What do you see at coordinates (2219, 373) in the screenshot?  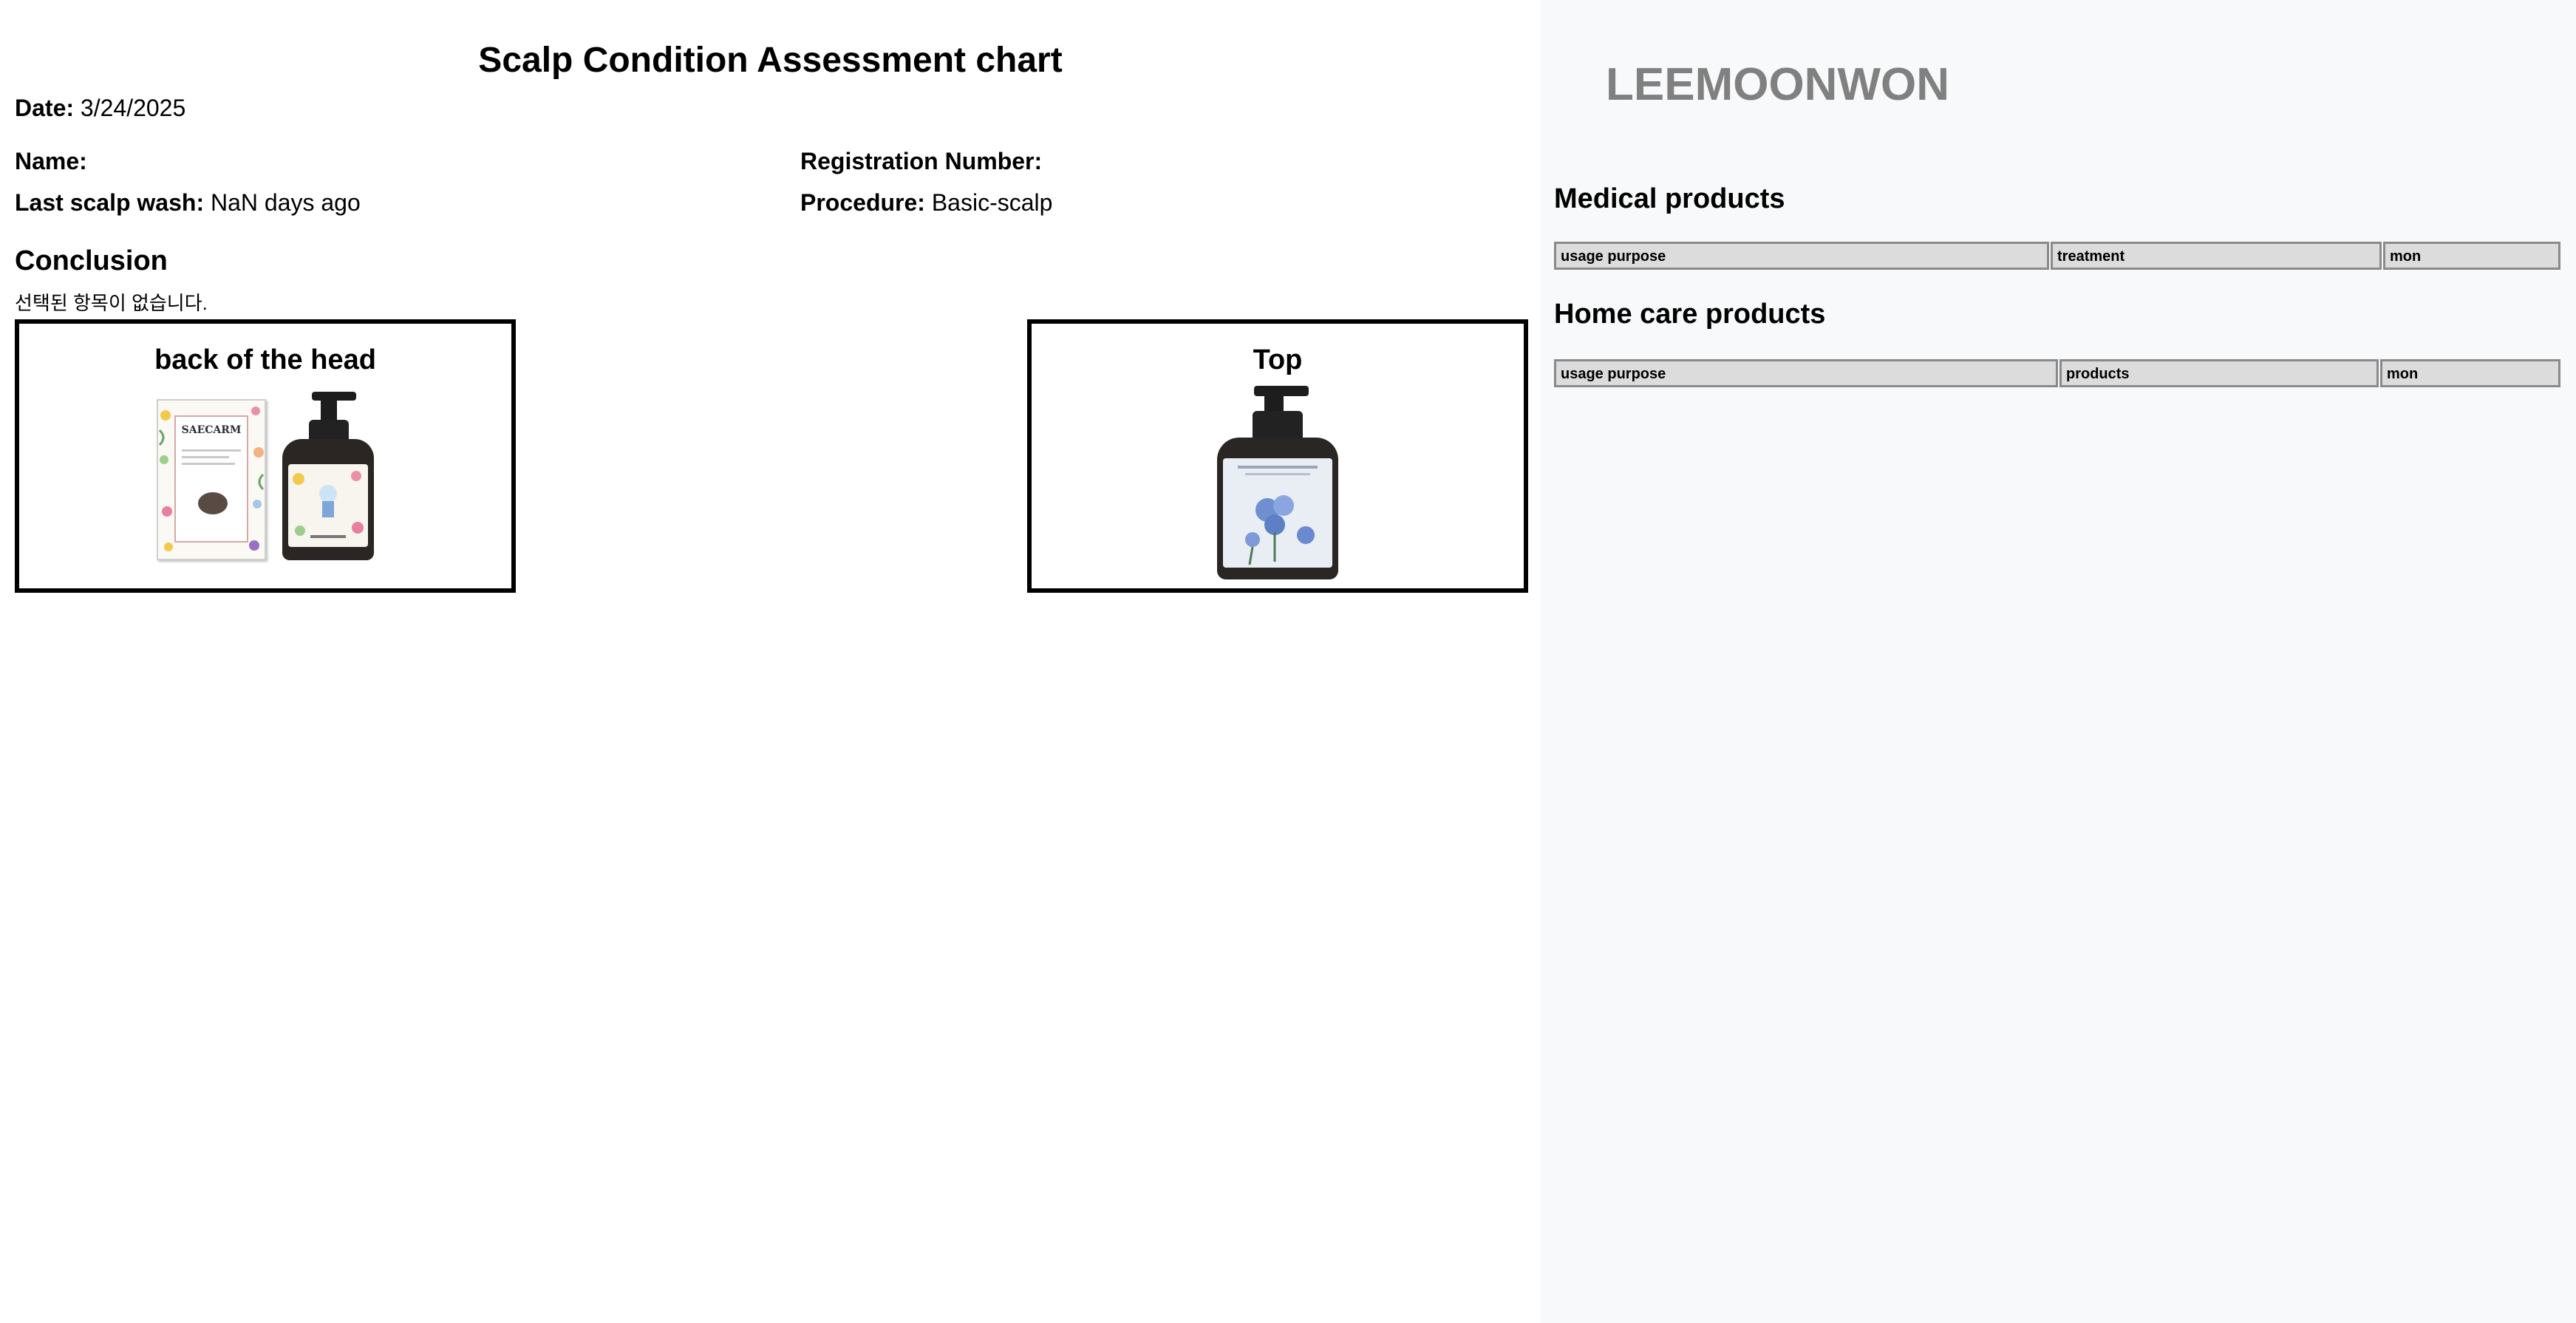 I see `column-header-products: products` at bounding box center [2219, 373].